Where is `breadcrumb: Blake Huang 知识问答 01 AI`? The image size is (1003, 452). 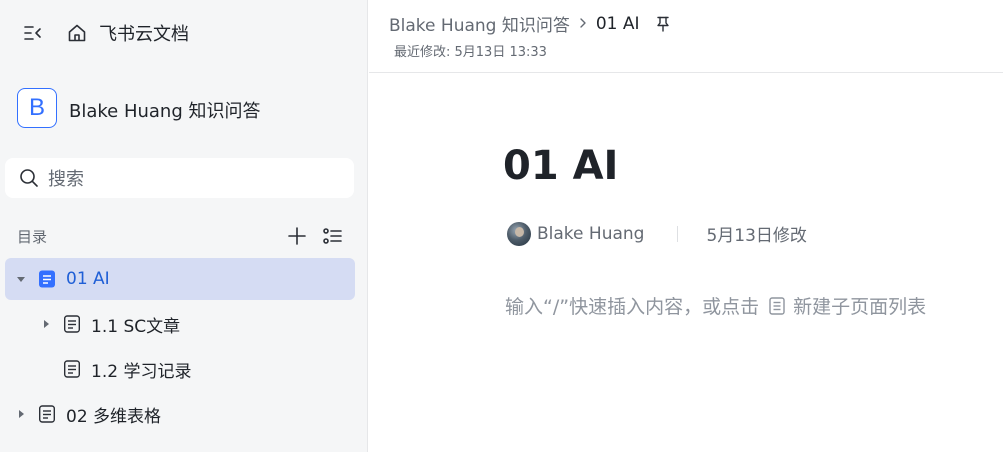 breadcrumb: Blake Huang 知识问答 01 AI is located at coordinates (530, 23).